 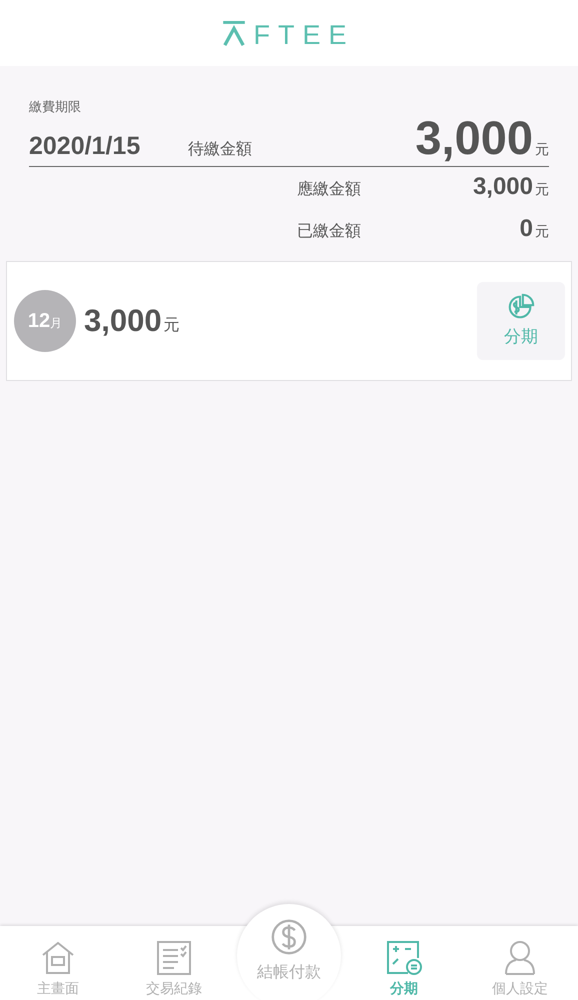 What do you see at coordinates (56, 323) in the screenshot?
I see `month-unit: 月` at bounding box center [56, 323].